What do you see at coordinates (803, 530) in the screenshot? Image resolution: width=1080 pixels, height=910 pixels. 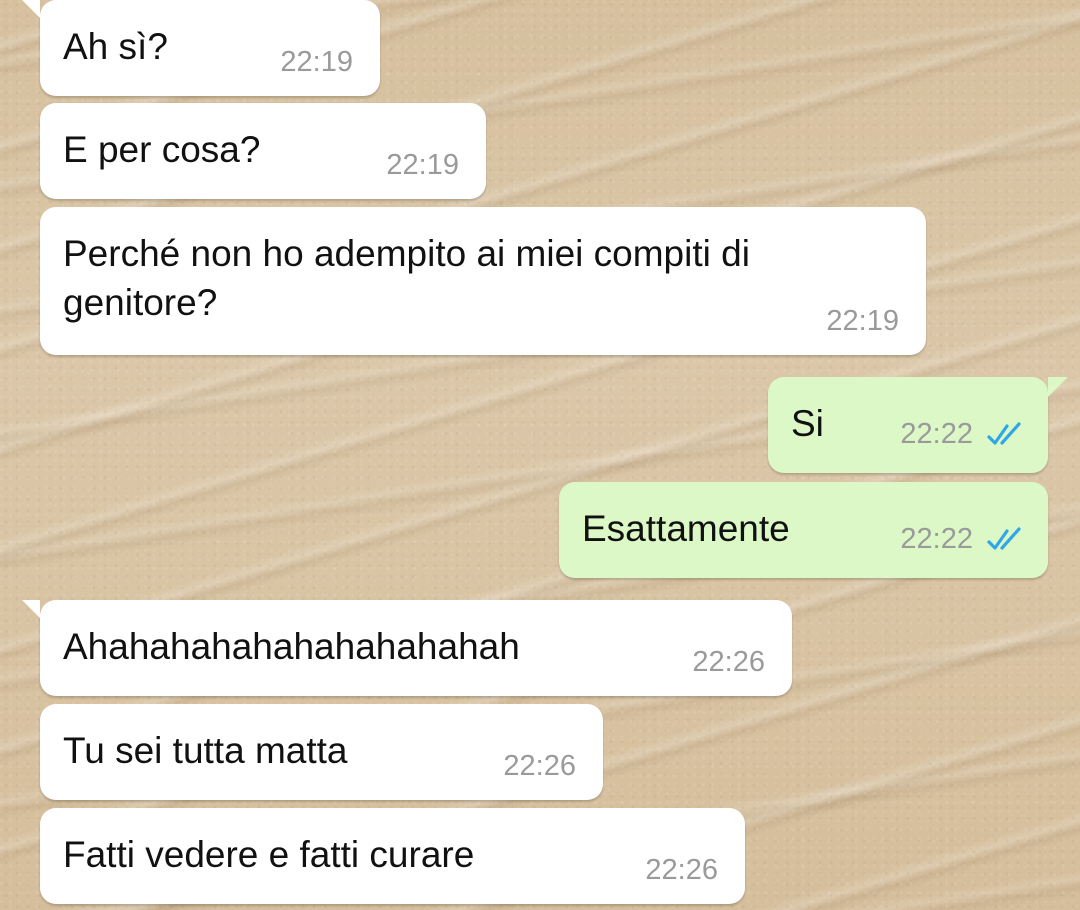 I see `message-bubble-outgoing: Esattamente 22:22` at bounding box center [803, 530].